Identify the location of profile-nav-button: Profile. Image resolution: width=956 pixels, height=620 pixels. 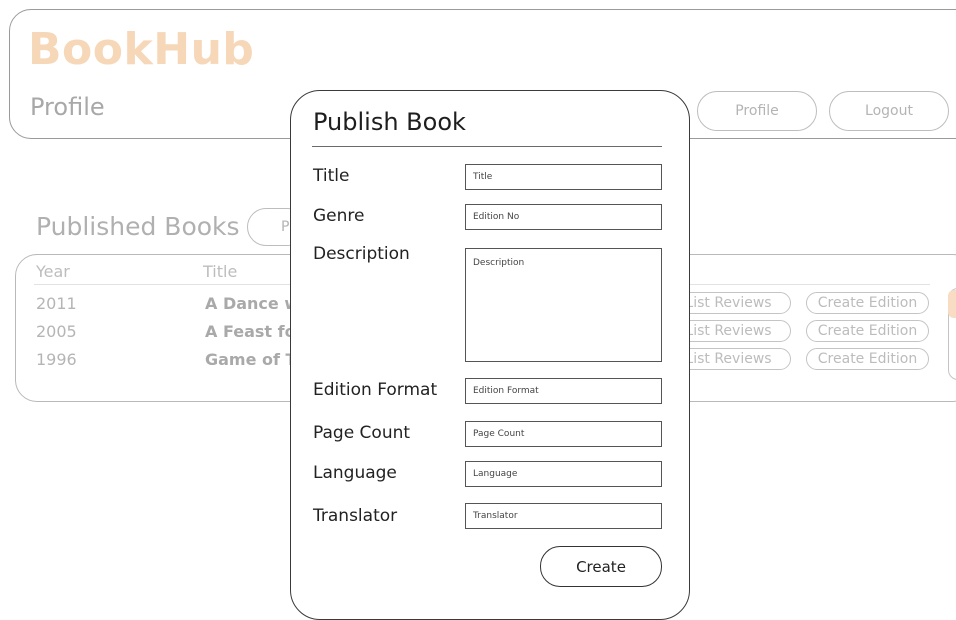
(757, 111).